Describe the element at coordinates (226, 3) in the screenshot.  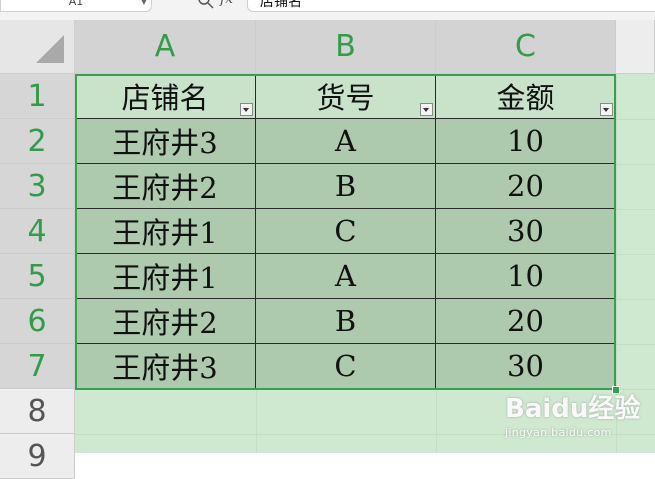
I see `fx-icon: fx` at that location.